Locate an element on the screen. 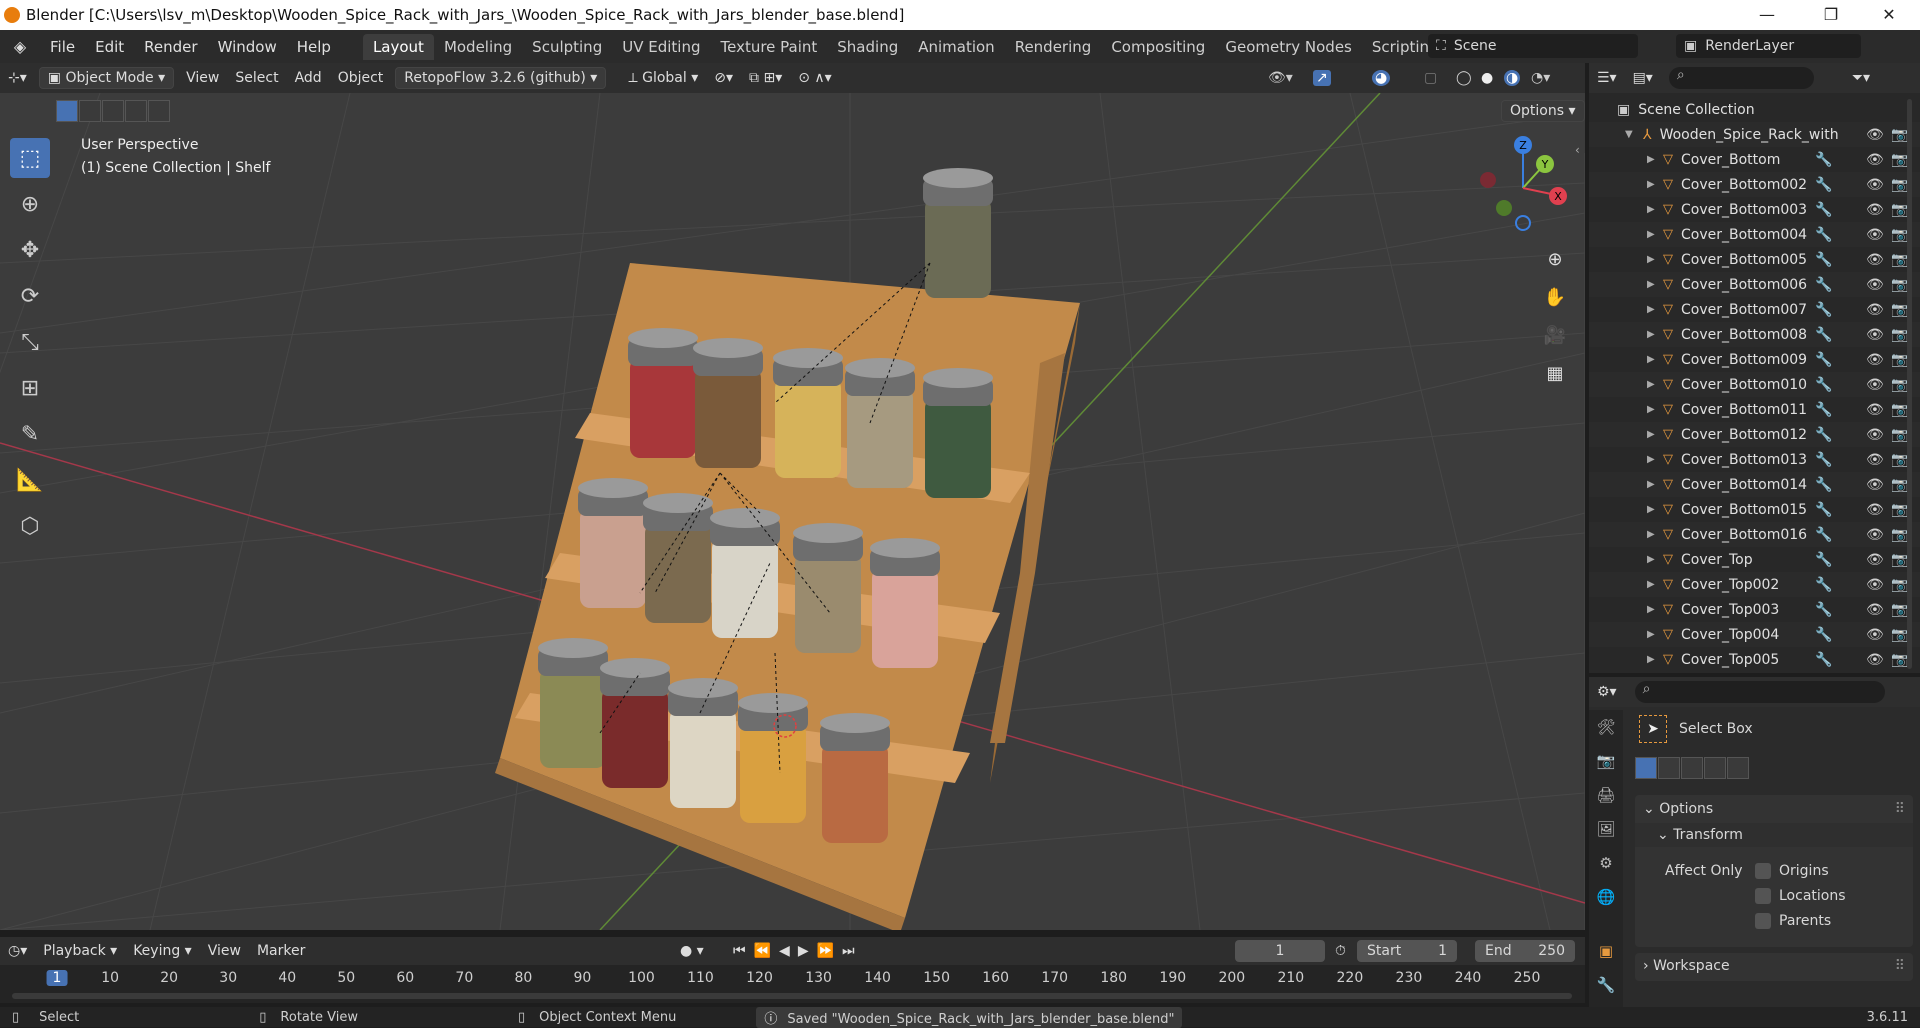 Image resolution: width=1920 pixels, height=1028 pixels. outliner-item: ▶ ▽ Cover_Bottom002 🔧 👁 📷 is located at coordinates (1754, 184).